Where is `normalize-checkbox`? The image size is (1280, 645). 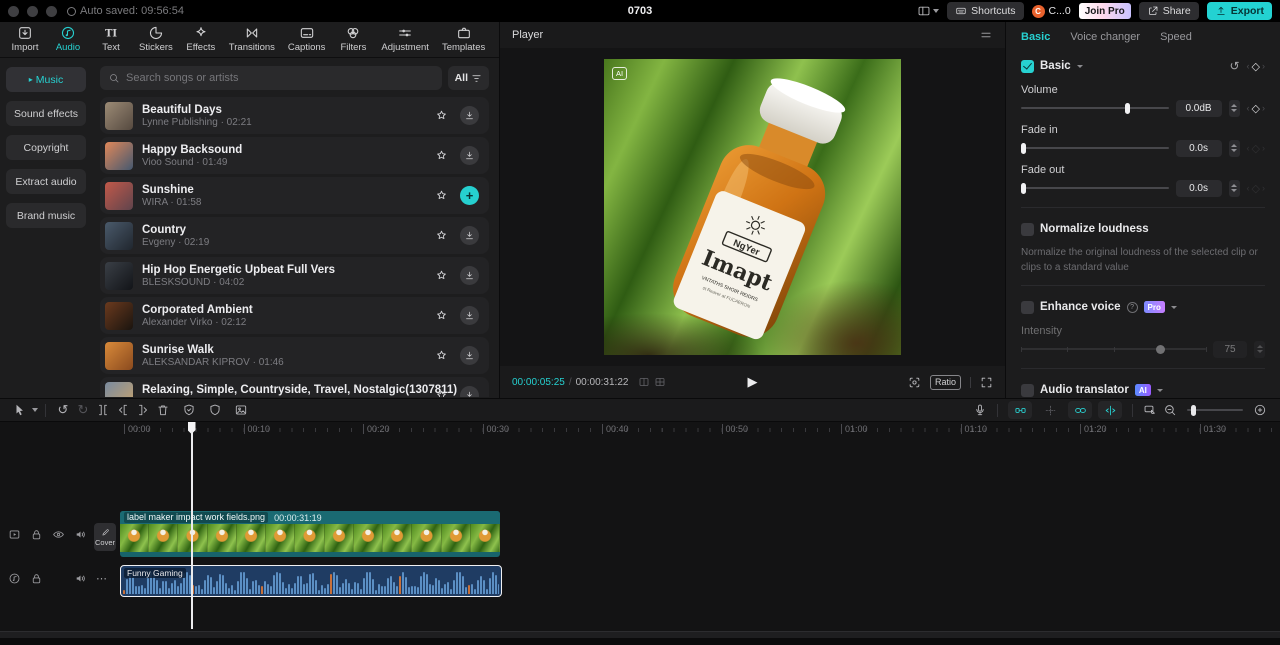
normalize-checkbox is located at coordinates (1027, 229).